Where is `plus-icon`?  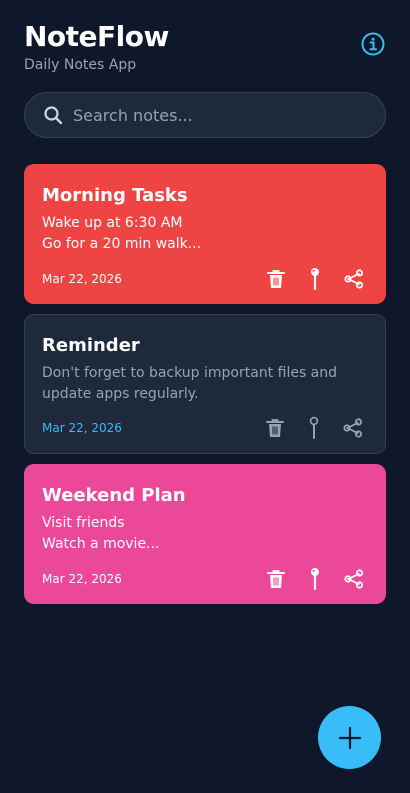 plus-icon is located at coordinates (349, 737).